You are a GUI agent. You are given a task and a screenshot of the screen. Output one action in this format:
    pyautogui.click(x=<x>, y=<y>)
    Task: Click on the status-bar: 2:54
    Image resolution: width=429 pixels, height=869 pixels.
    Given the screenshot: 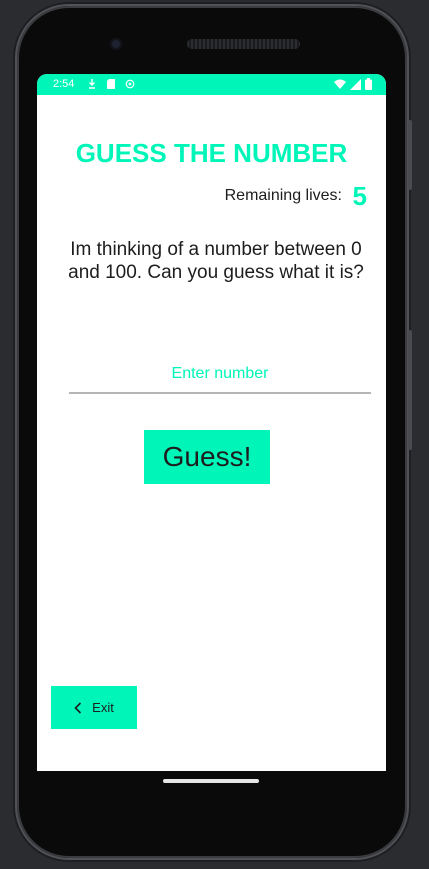 What is the action you would take?
    pyautogui.click(x=211, y=84)
    